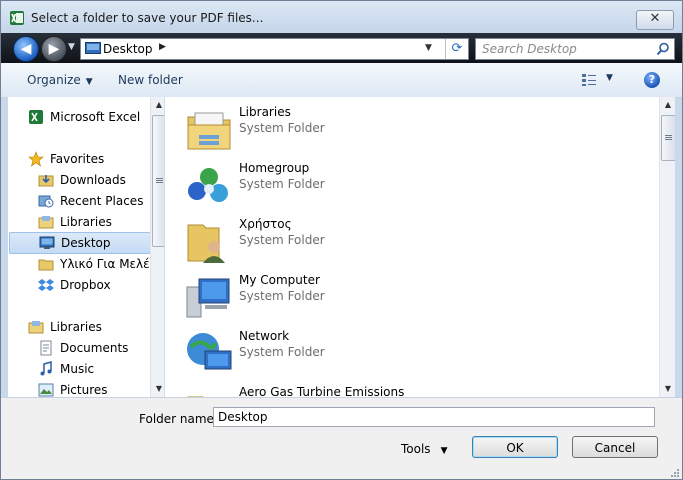  I want to click on forward-button: ▶, so click(54, 49).